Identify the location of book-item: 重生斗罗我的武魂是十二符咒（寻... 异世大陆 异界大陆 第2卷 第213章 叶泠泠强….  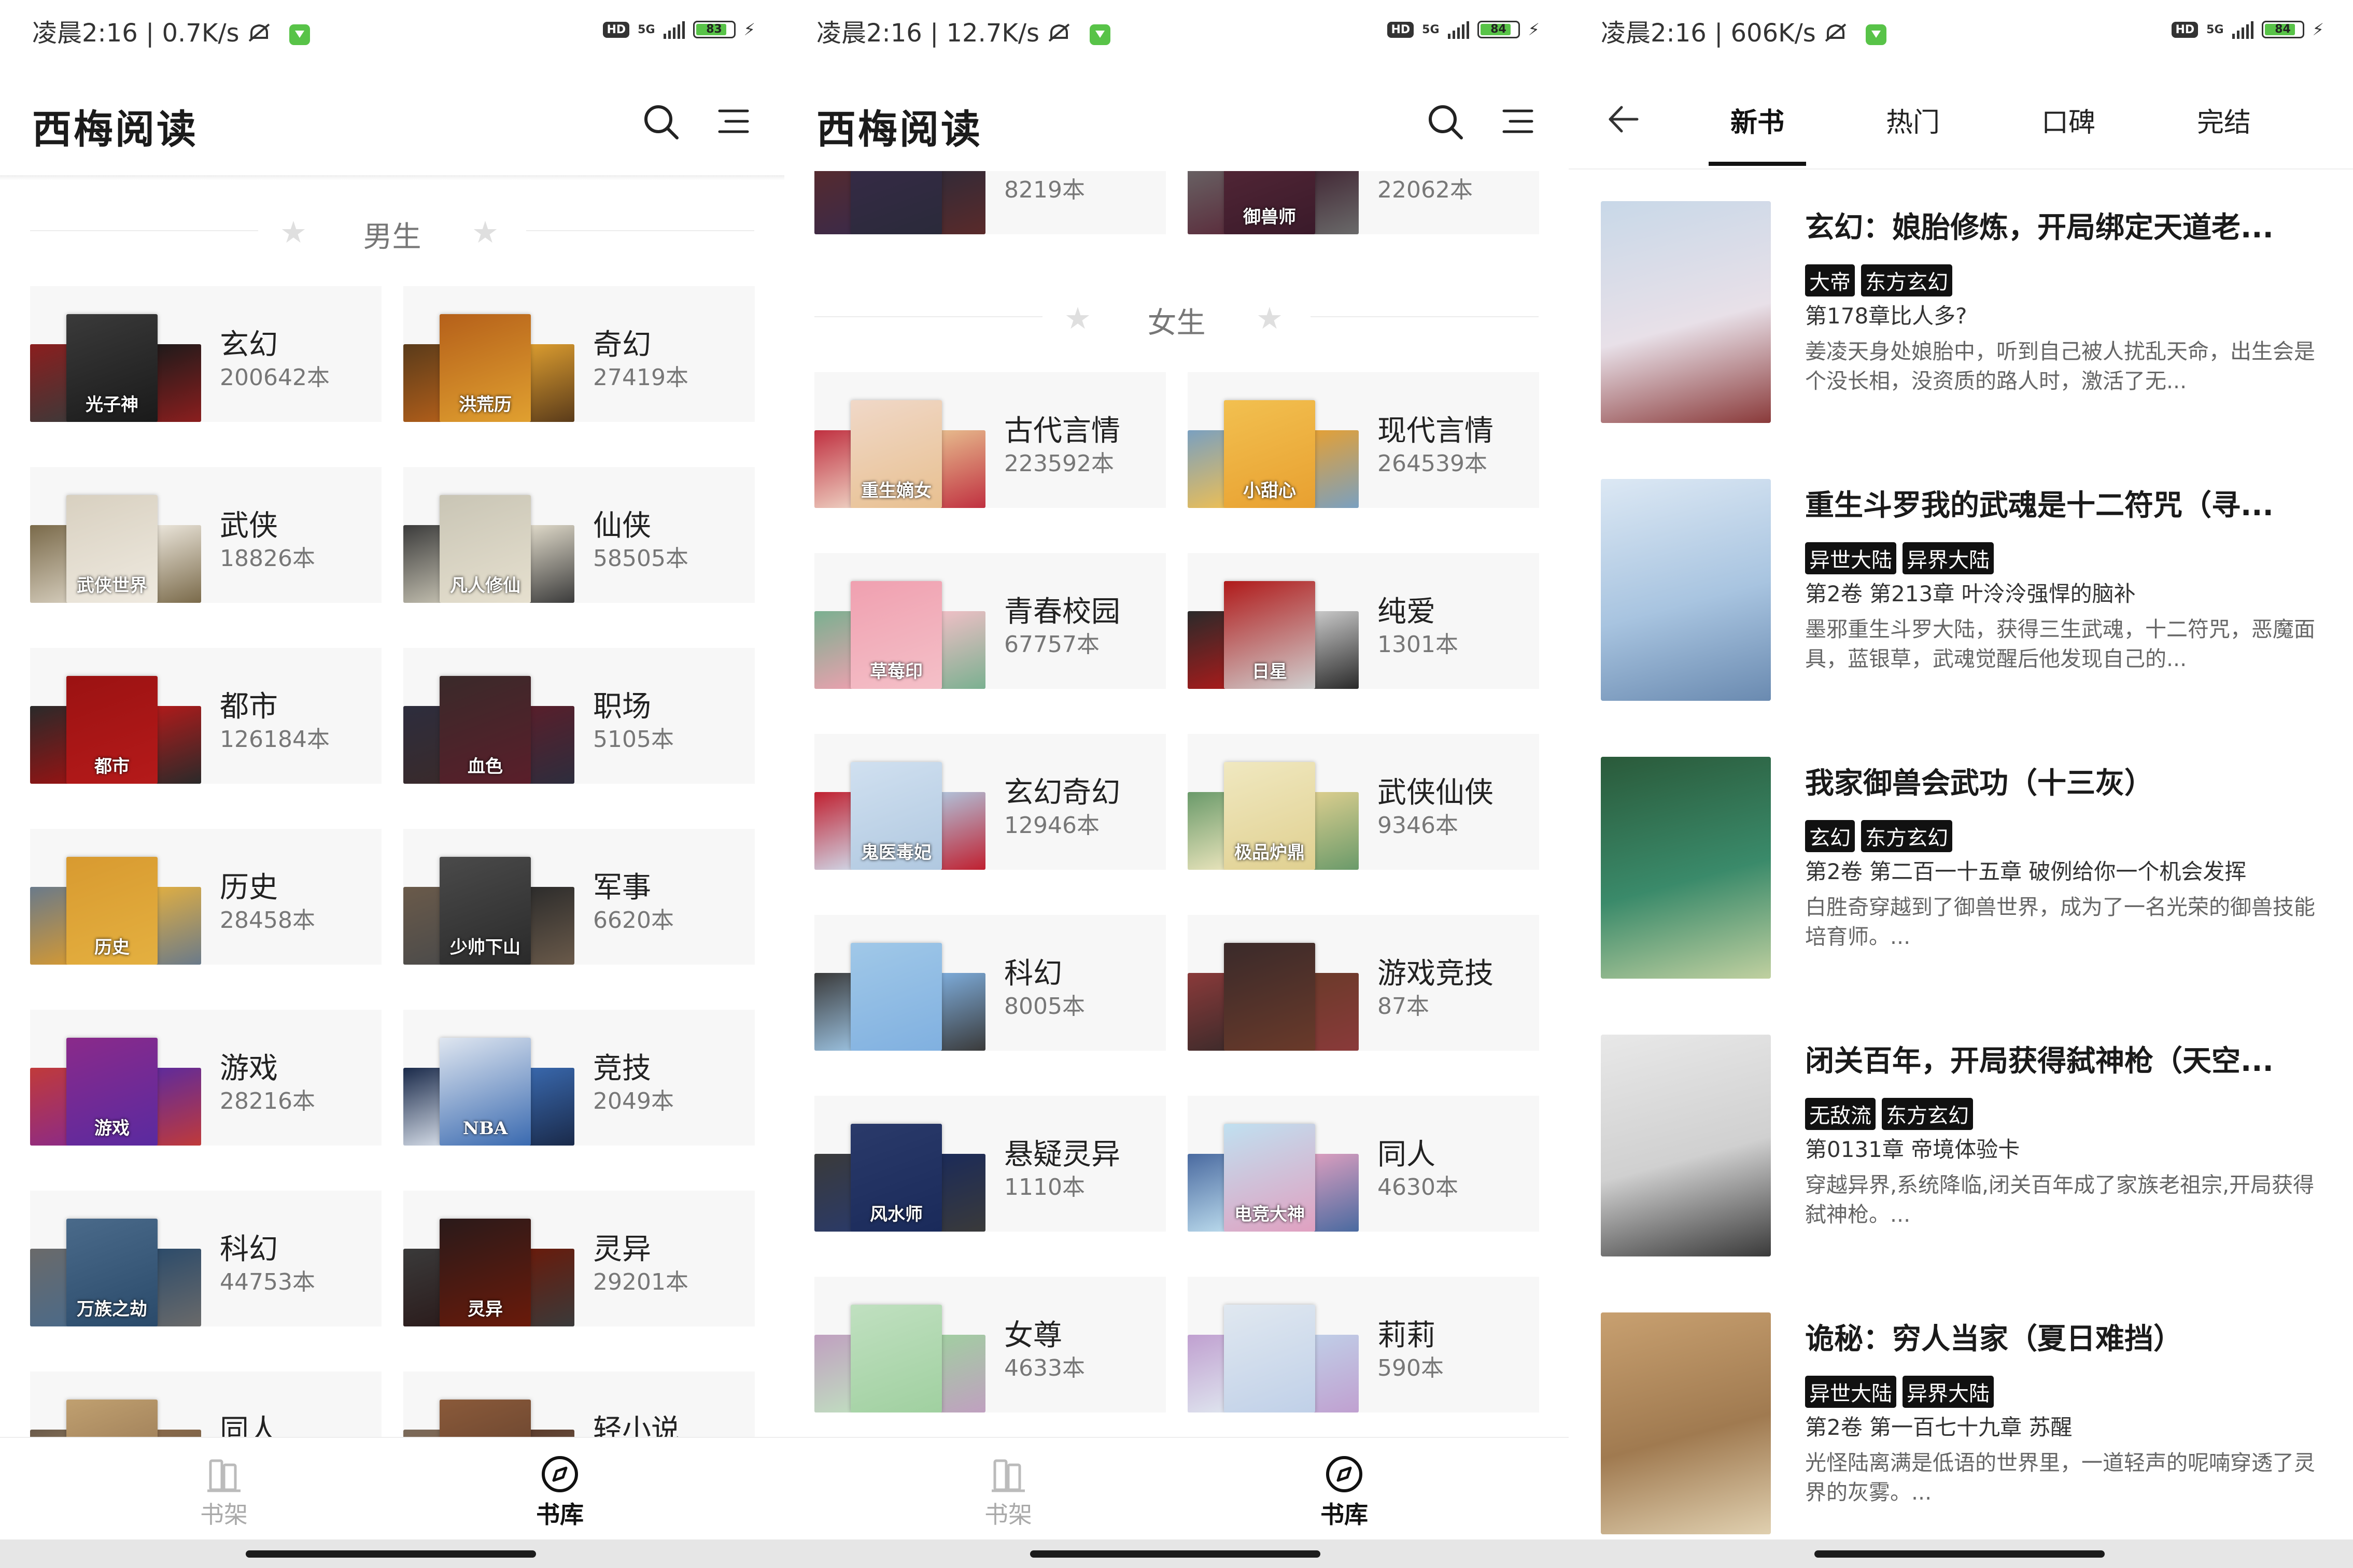
(1966, 595).